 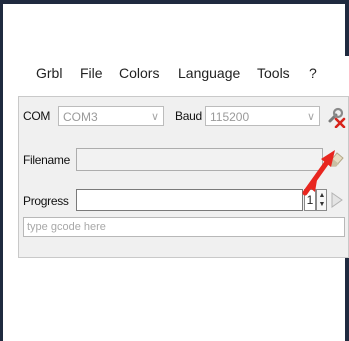 What do you see at coordinates (336, 117) in the screenshot?
I see `wrench-disconnect-icon` at bounding box center [336, 117].